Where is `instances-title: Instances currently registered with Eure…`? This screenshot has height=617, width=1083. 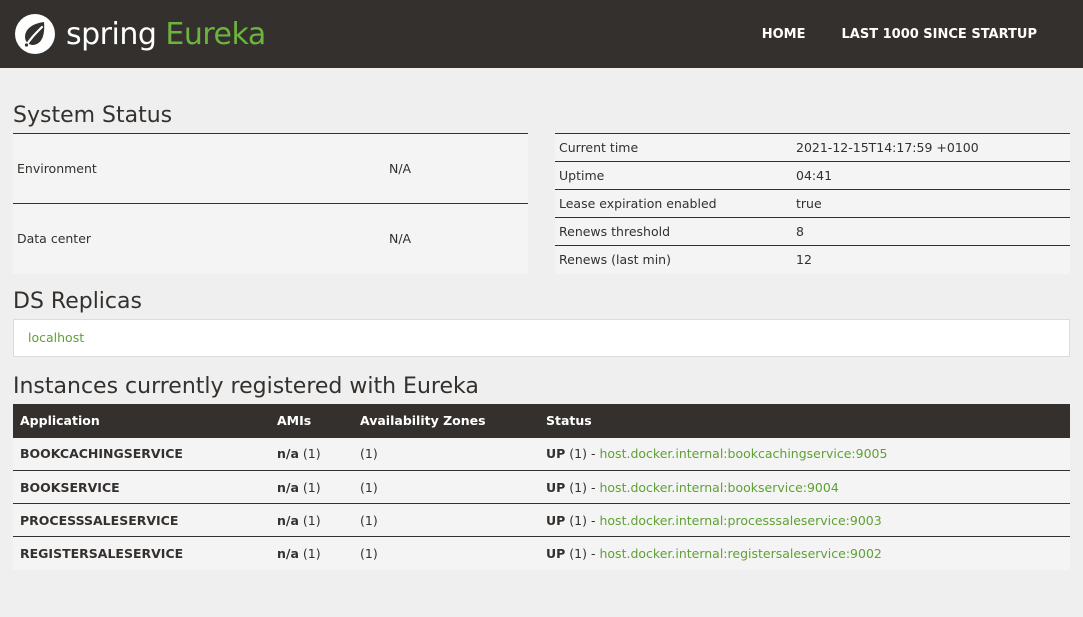
instances-title: Instances currently registered with Eure… is located at coordinates (246, 386).